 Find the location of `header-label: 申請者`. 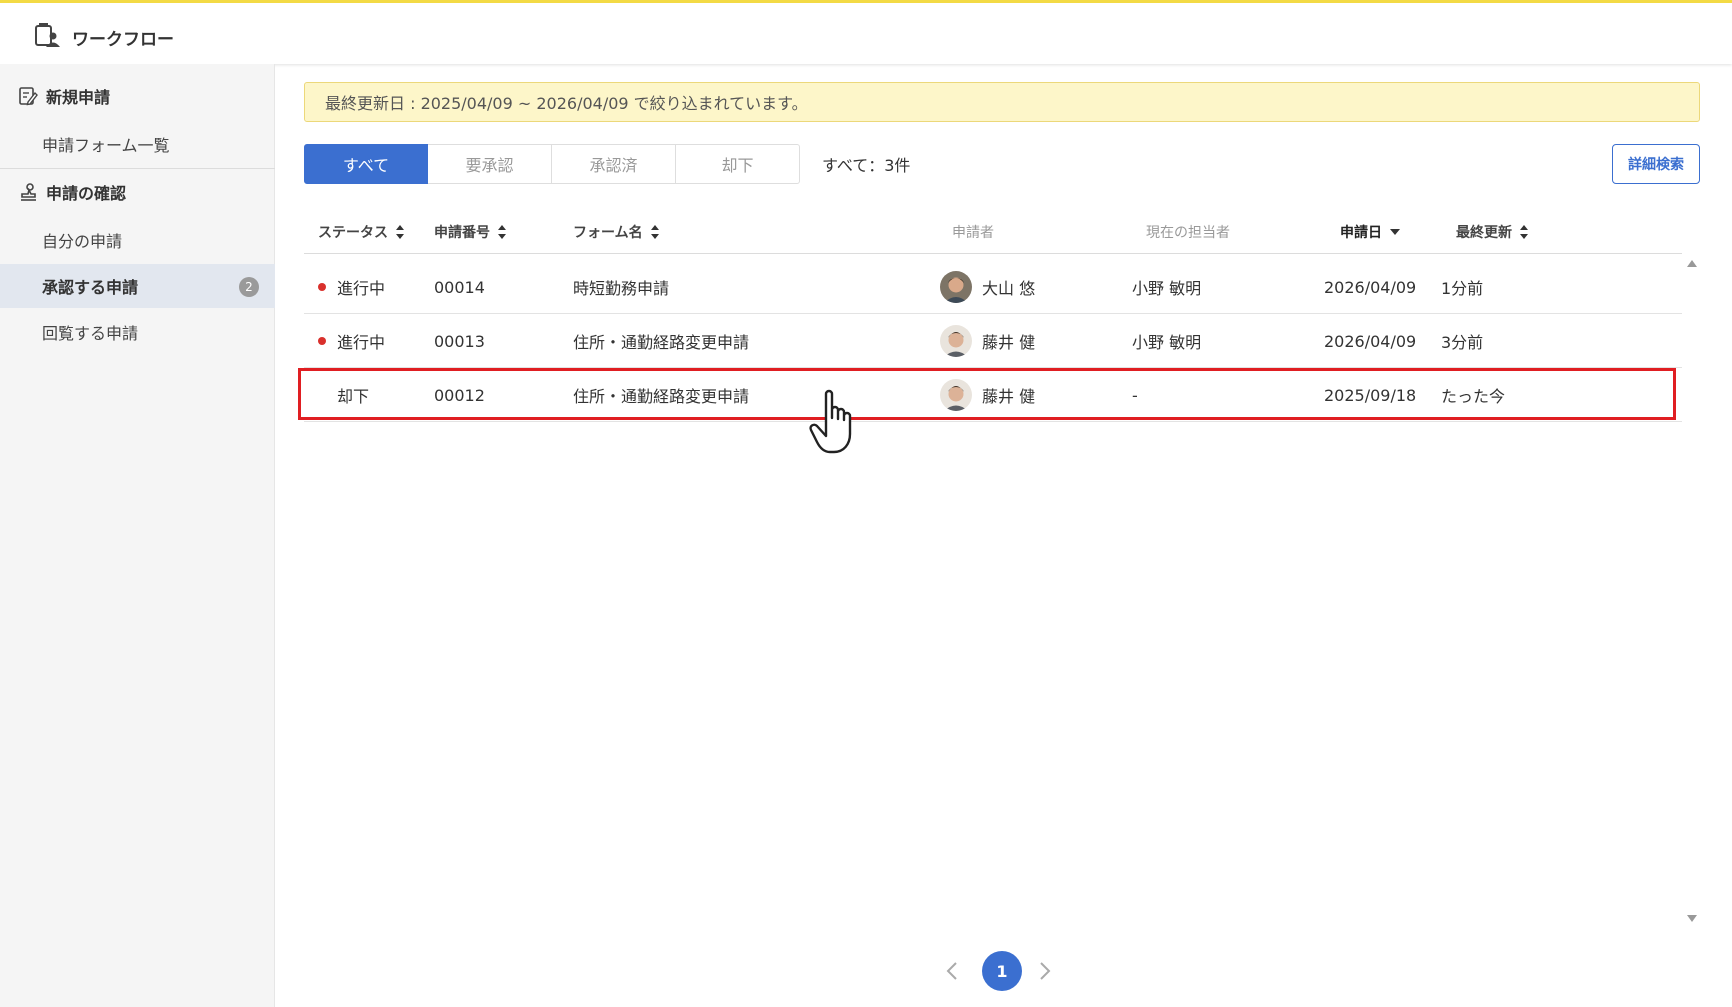

header-label: 申請者 is located at coordinates (973, 233).